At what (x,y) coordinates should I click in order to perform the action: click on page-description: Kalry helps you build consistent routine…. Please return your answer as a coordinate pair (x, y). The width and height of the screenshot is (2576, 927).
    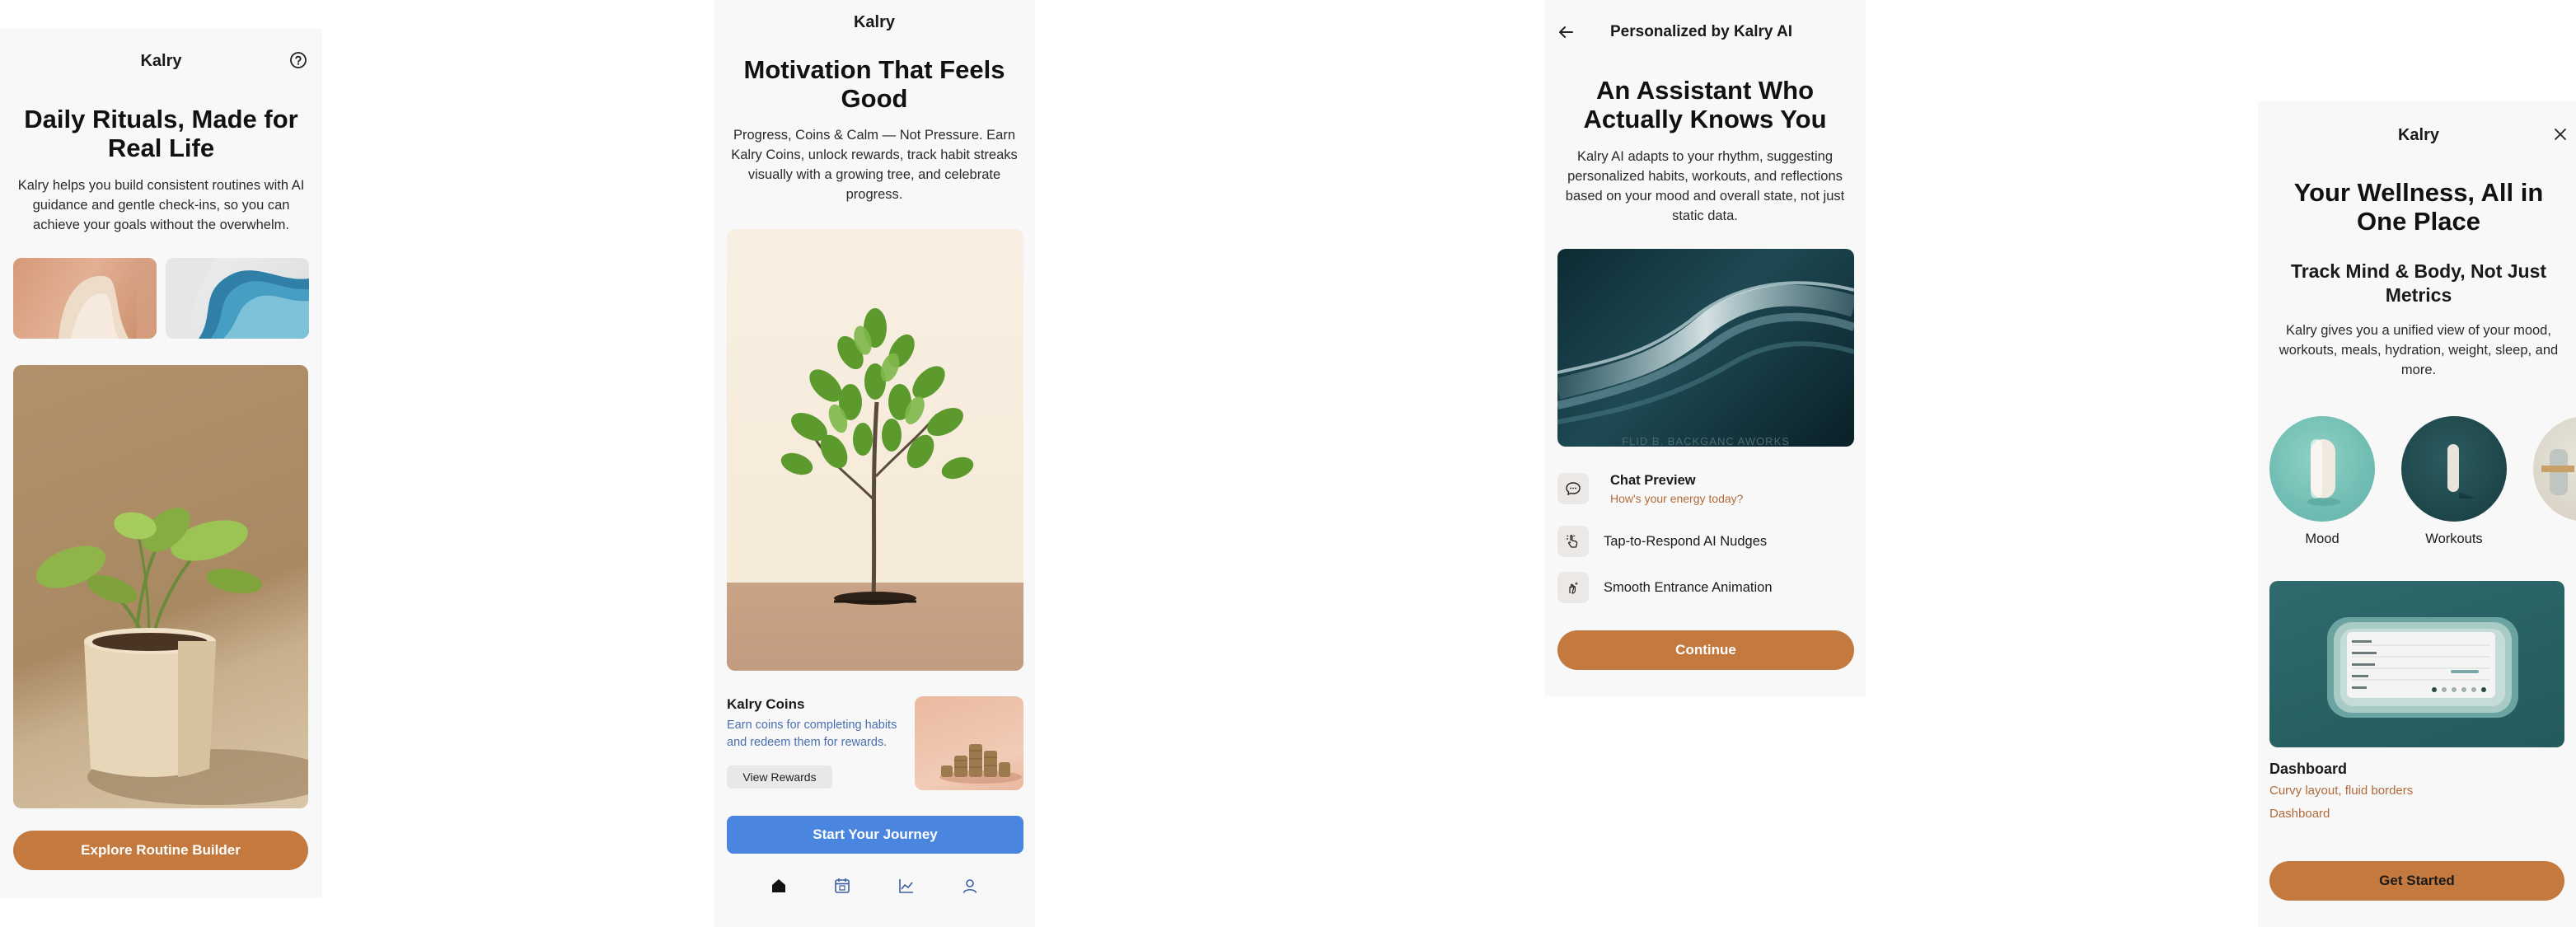
    Looking at the image, I should click on (161, 205).